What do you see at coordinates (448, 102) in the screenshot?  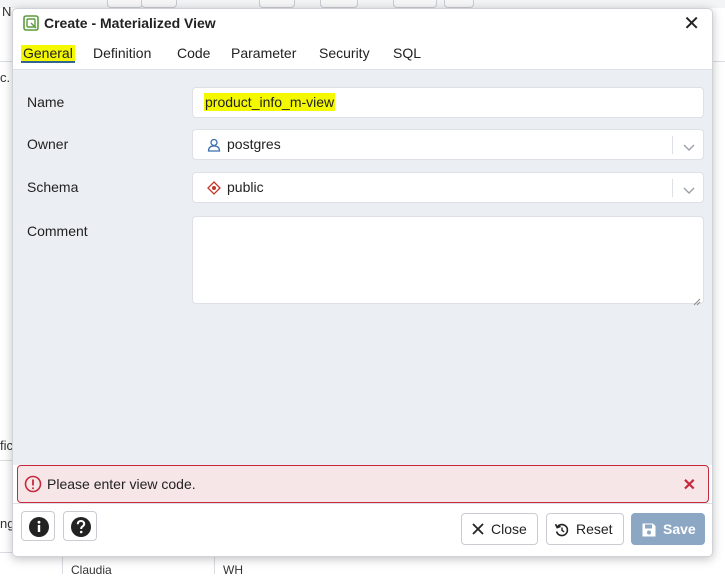 I see `name-input: product_info_m-view` at bounding box center [448, 102].